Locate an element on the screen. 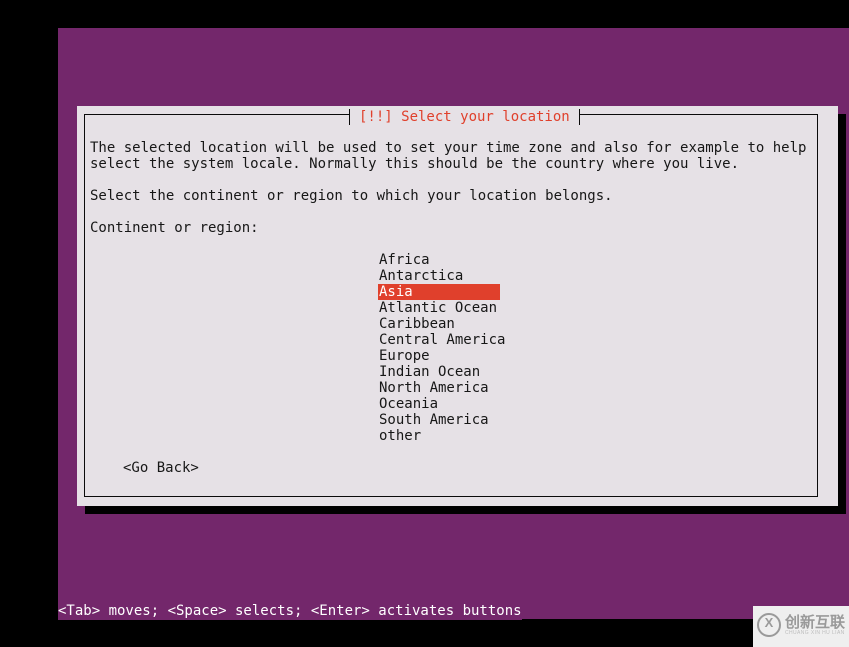  watermark-x-glyph: X is located at coordinates (769, 622).